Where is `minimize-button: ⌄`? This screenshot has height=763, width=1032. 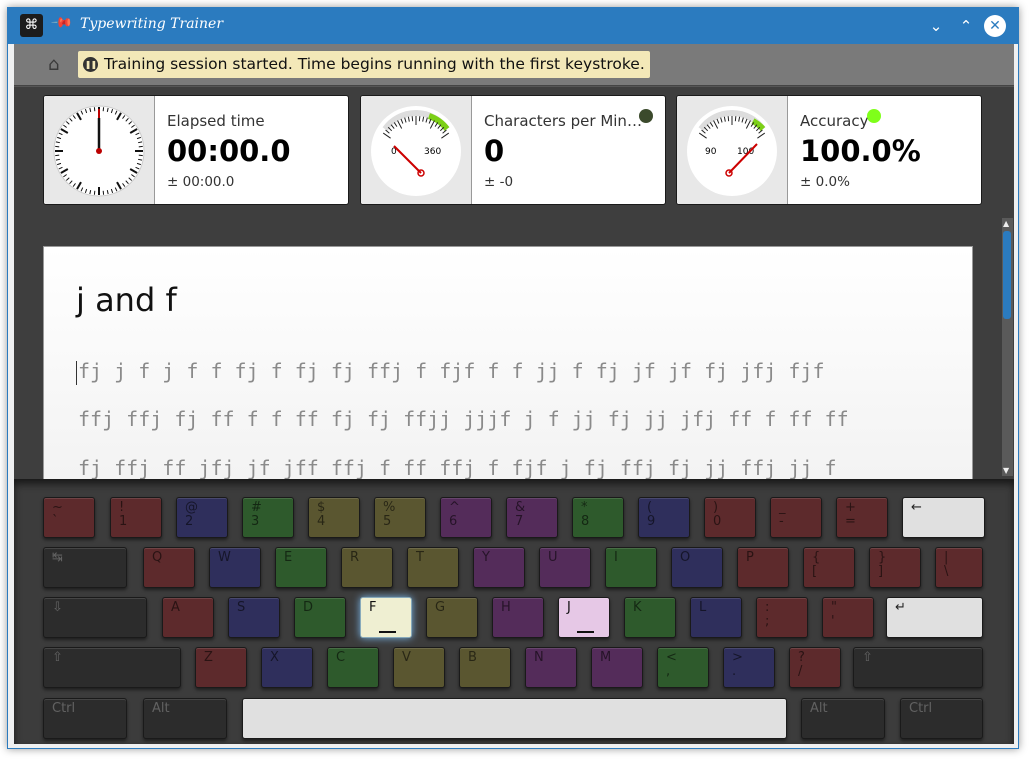 minimize-button: ⌄ is located at coordinates (936, 26).